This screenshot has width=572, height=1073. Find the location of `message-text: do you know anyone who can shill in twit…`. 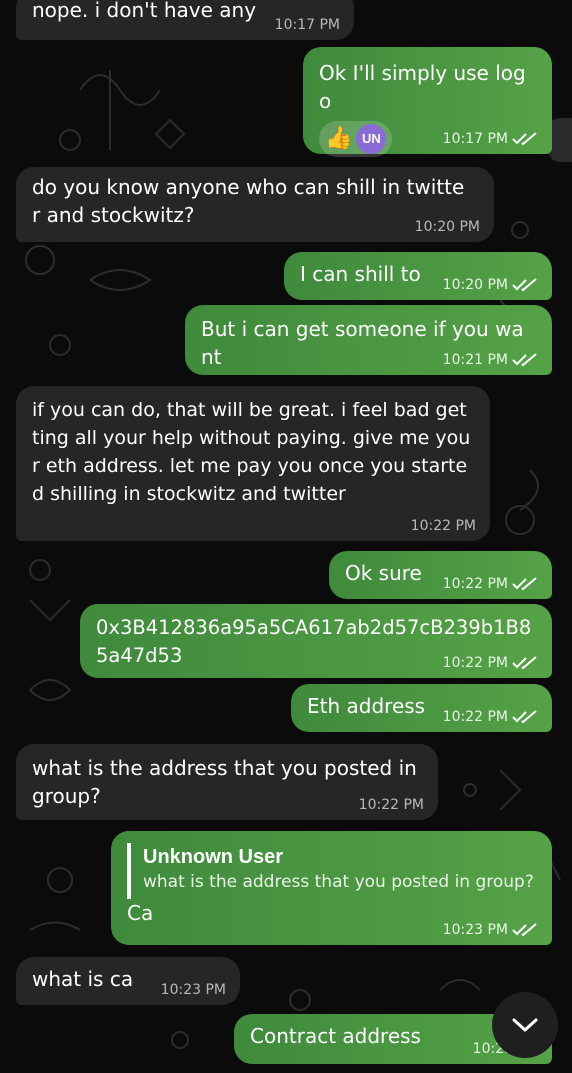

message-text: do you know anyone who can shill in twit… is located at coordinates (248, 201).